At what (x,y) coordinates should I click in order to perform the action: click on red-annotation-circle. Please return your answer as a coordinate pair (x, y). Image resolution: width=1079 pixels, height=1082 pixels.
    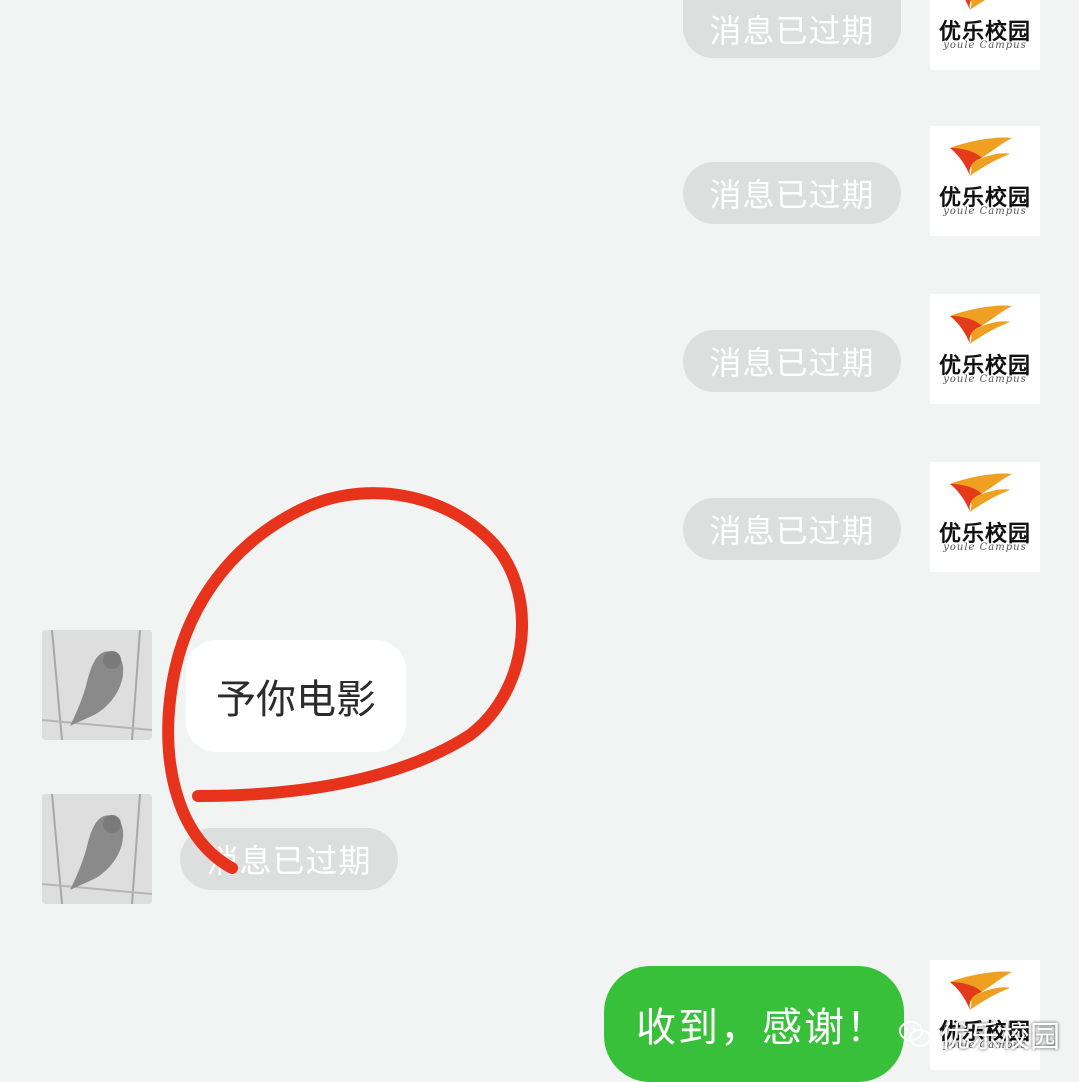
    Looking at the image, I should click on (345, 680).